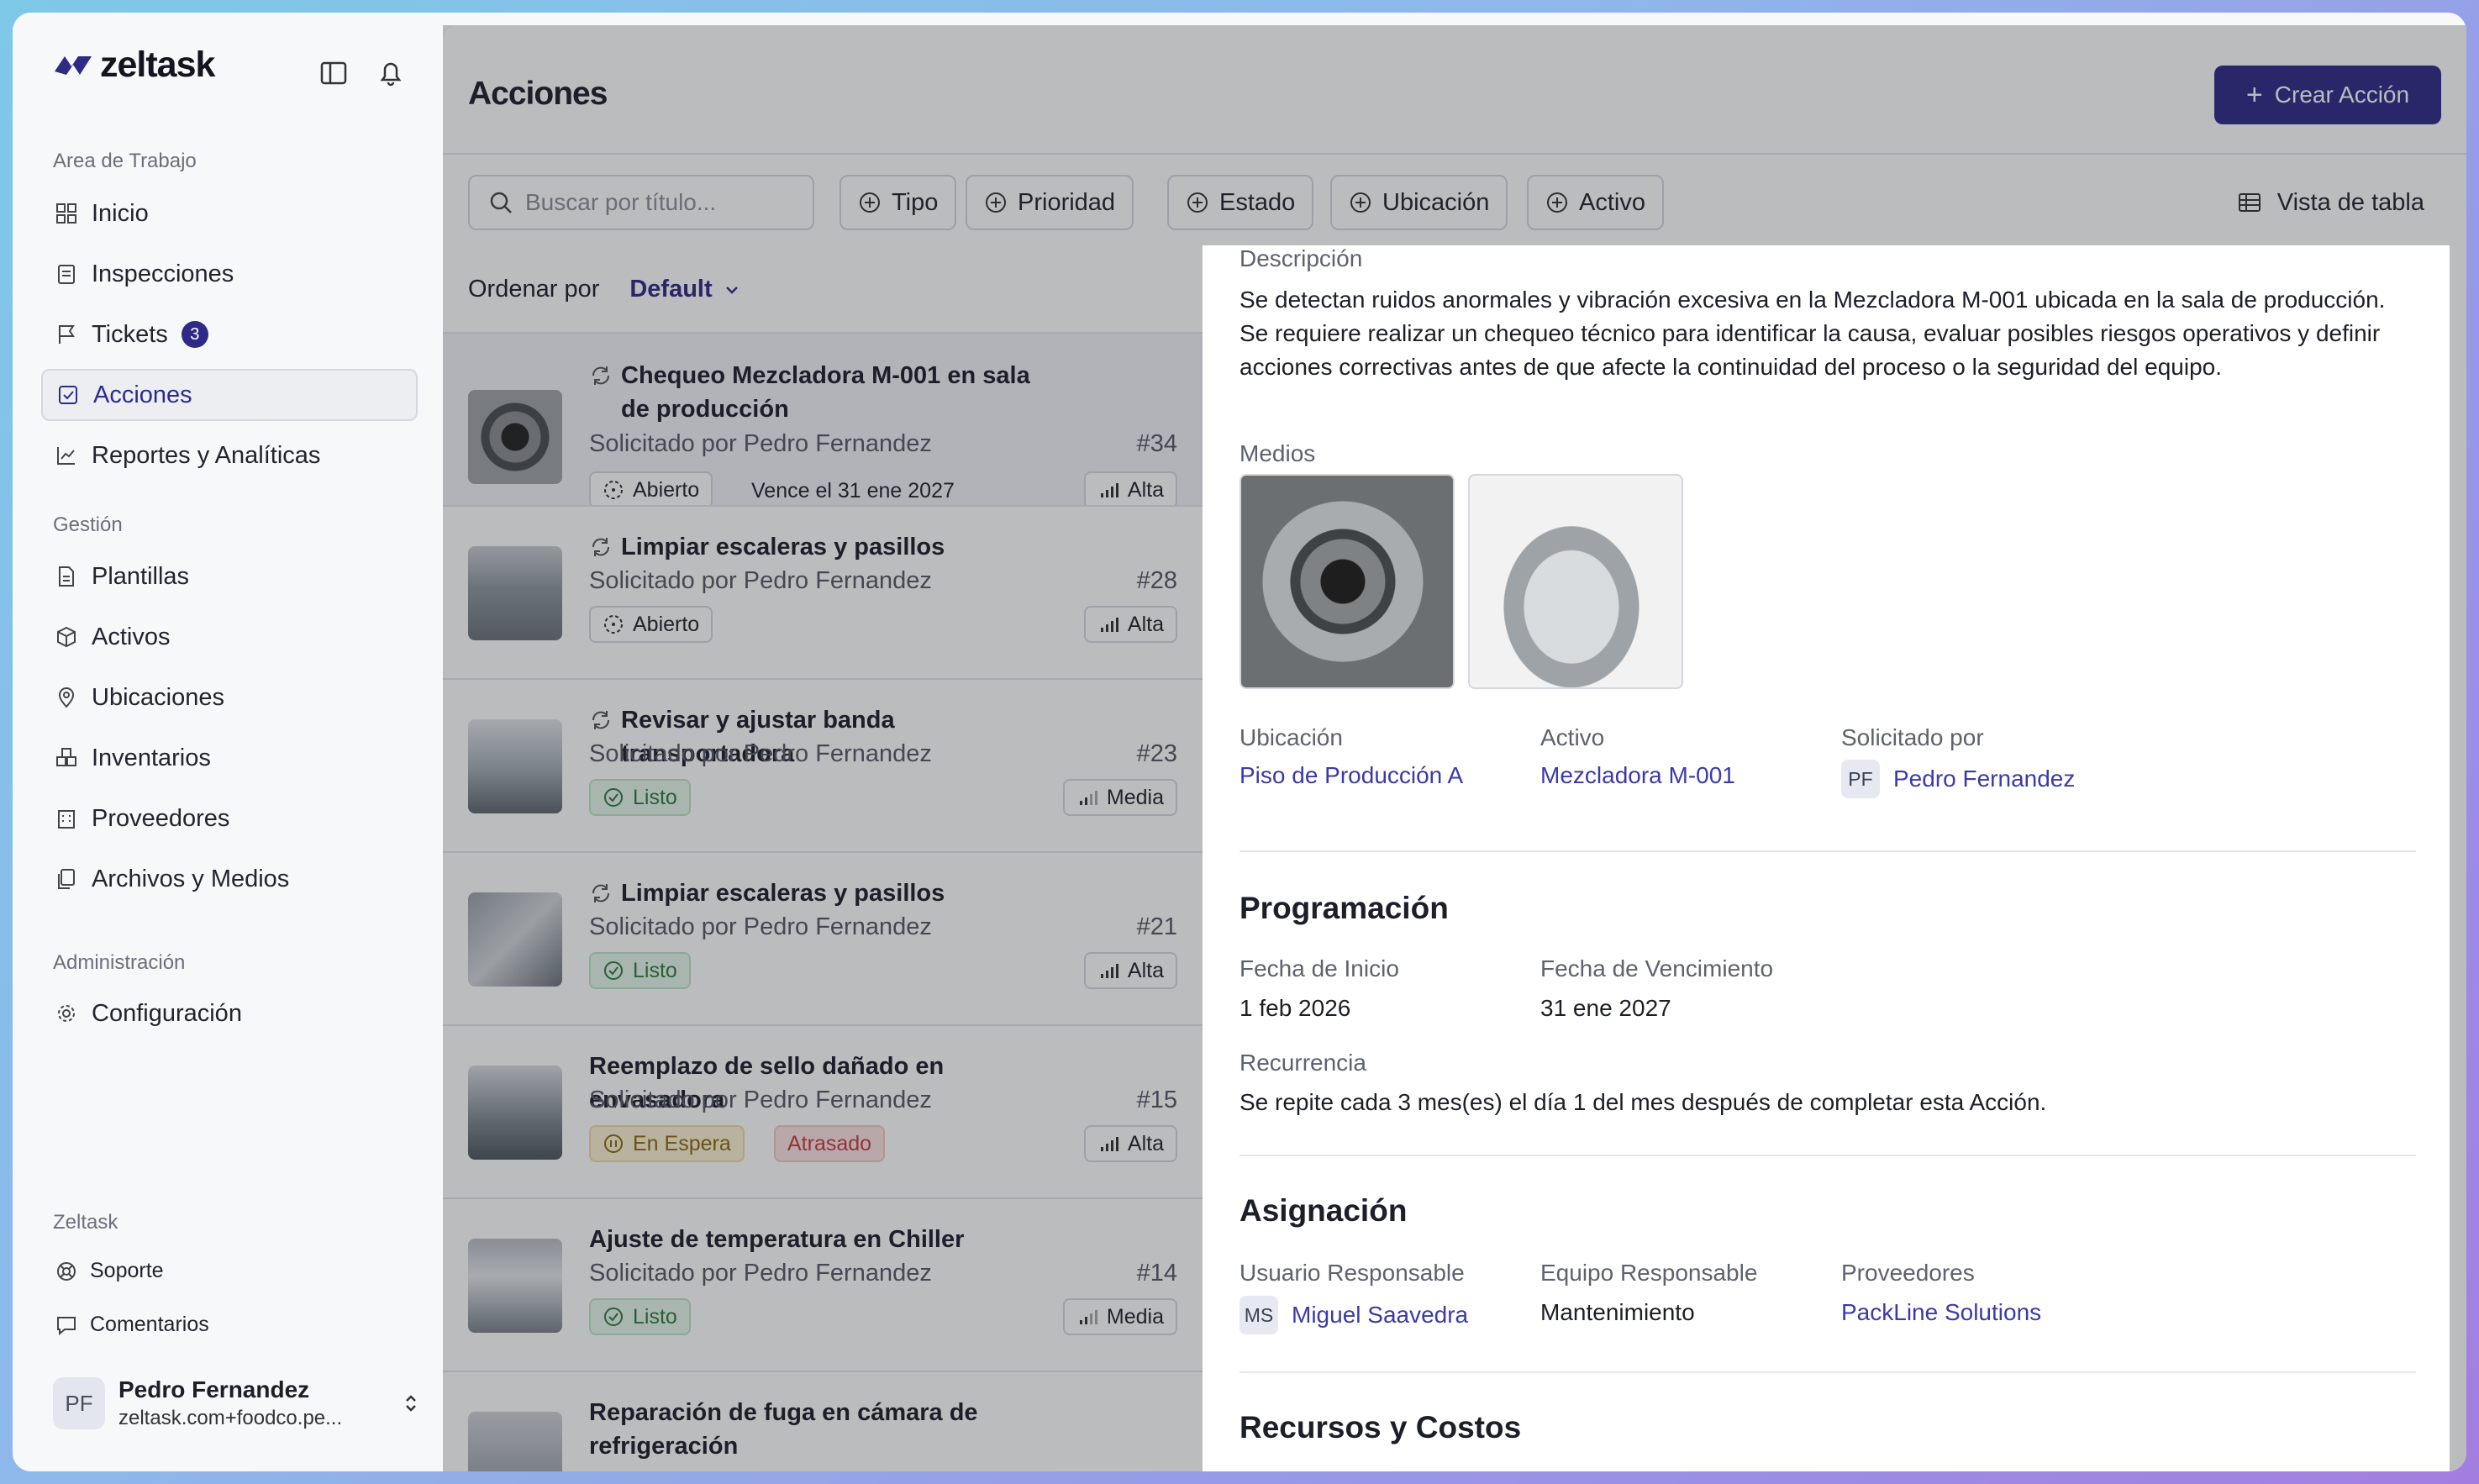 The width and height of the screenshot is (2479, 1484). I want to click on check-square-icon, so click(68, 395).